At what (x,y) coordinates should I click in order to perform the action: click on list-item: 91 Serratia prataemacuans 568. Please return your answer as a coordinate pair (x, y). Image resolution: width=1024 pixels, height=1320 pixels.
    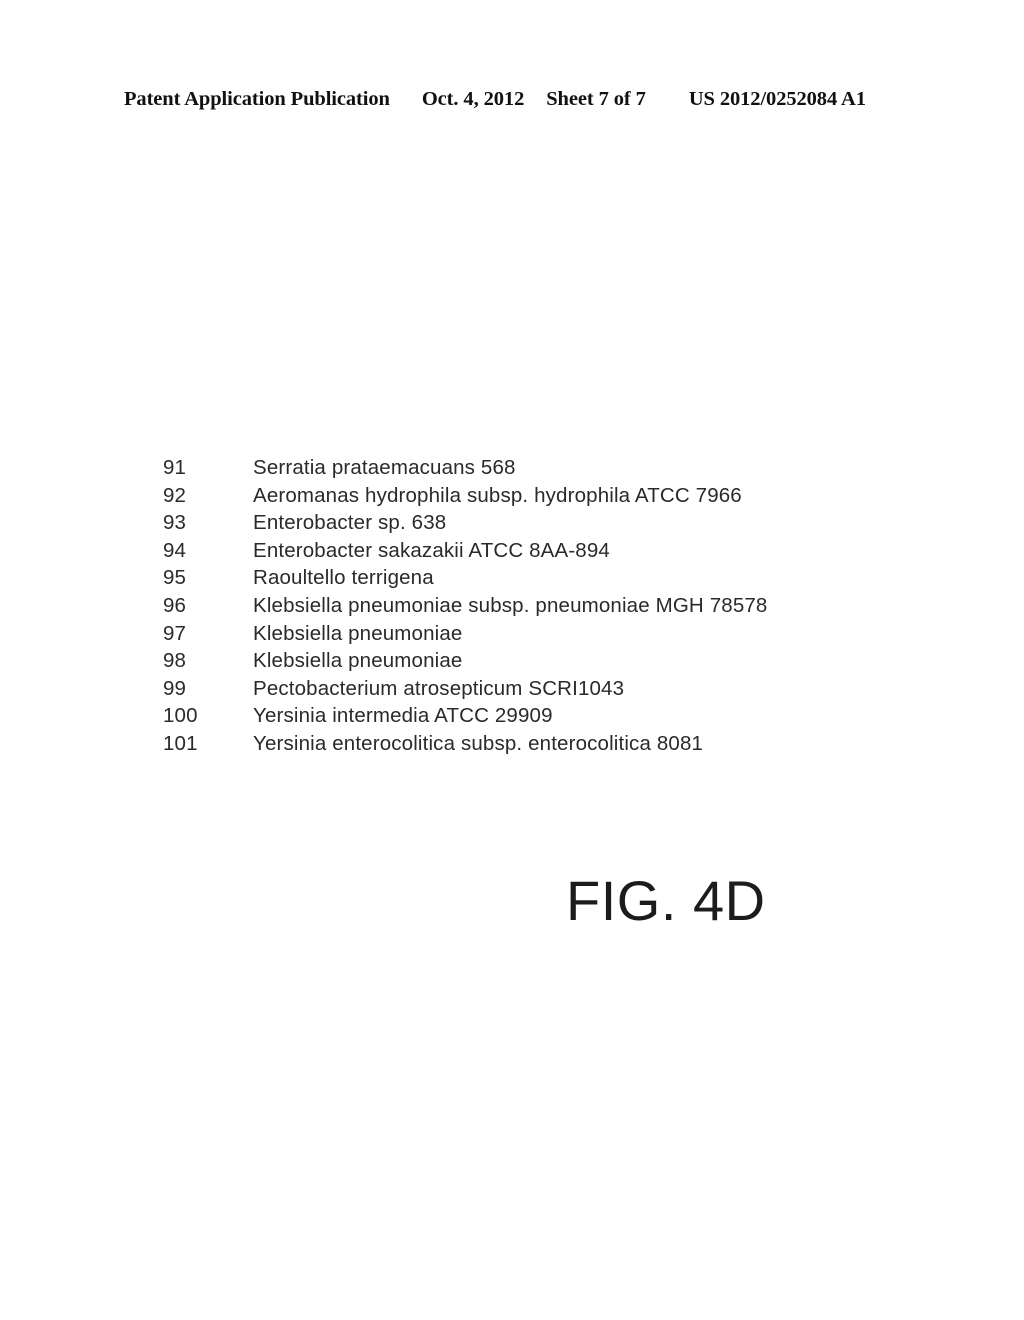
    Looking at the image, I should click on (543, 470).